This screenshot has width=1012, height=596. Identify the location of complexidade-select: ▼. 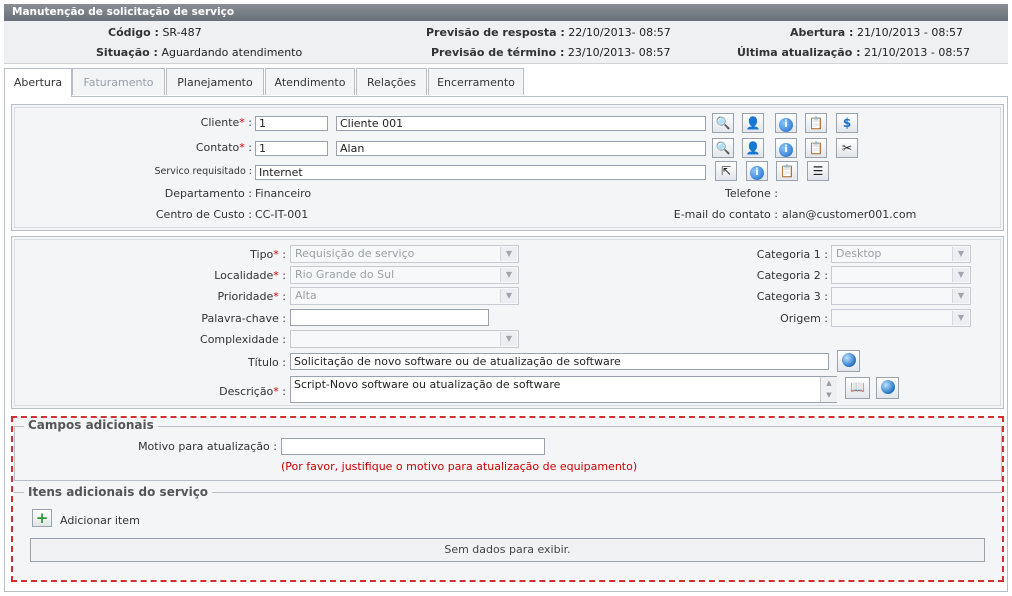
(404, 339).